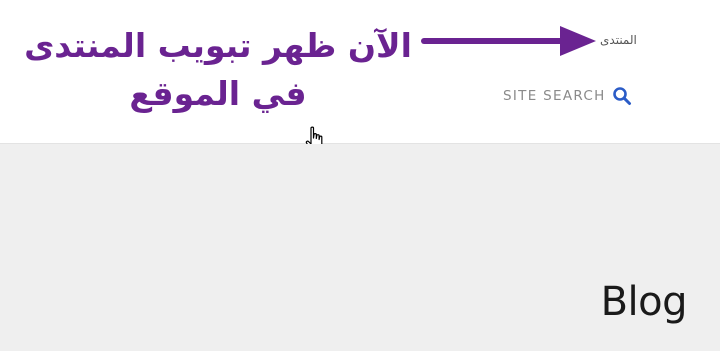 This screenshot has height=351, width=720. Describe the element at coordinates (218, 93) in the screenshot. I see `annotation-line-2: في الموقع` at that location.